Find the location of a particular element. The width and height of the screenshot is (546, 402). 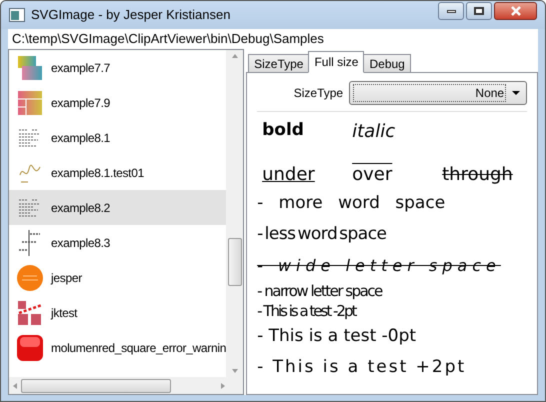

tab: Debug is located at coordinates (387, 63).